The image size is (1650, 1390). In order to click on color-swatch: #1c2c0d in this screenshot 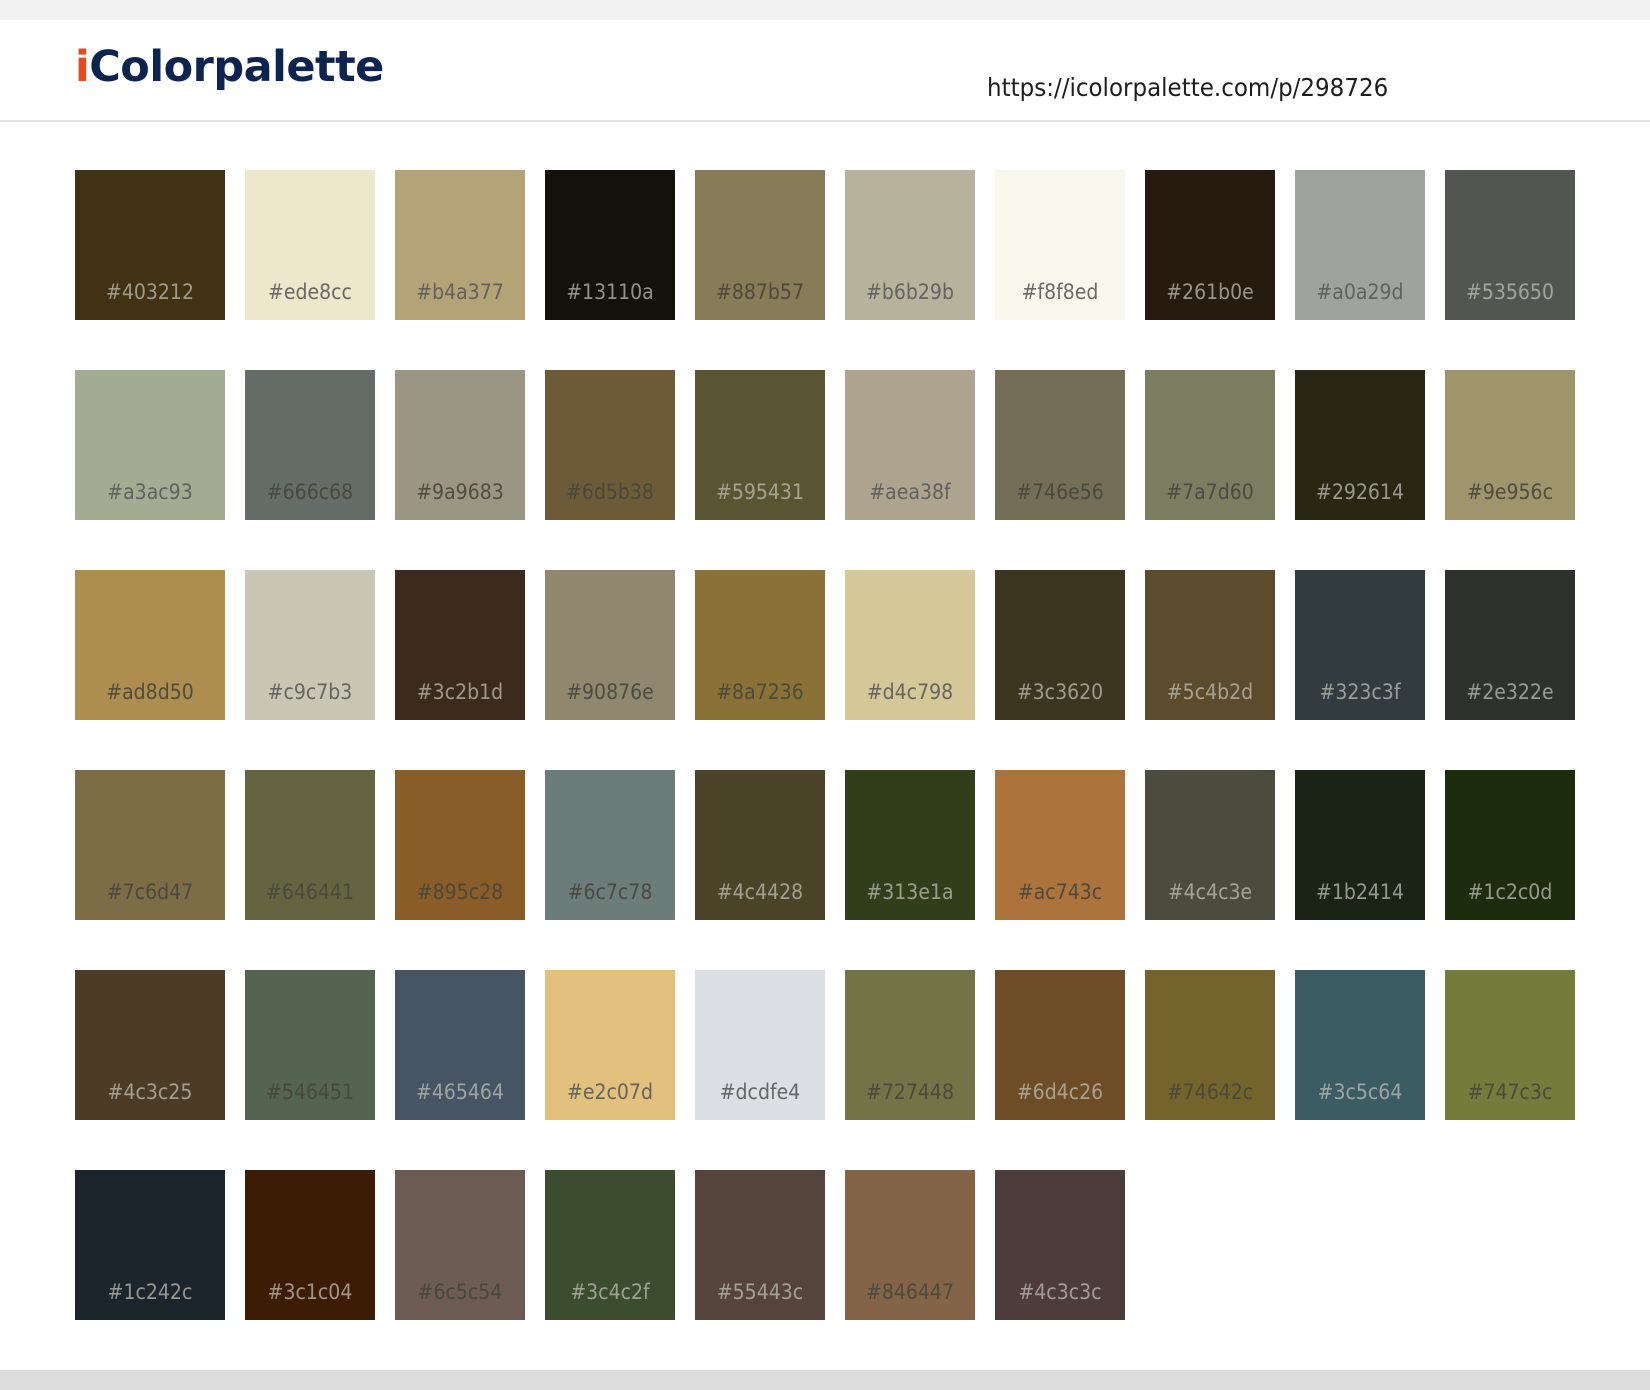, I will do `click(1510, 845)`.